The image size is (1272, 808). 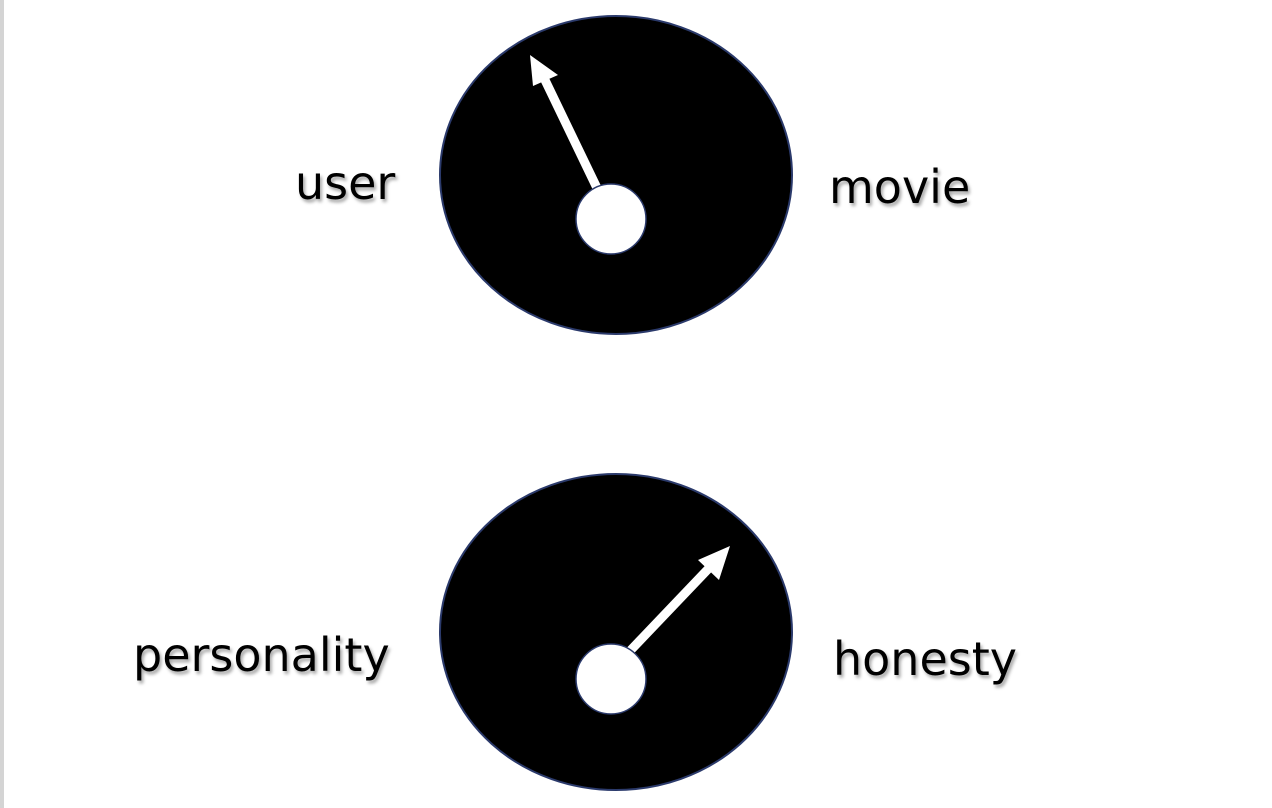 I want to click on bottom-dial-face, so click(x=616, y=632).